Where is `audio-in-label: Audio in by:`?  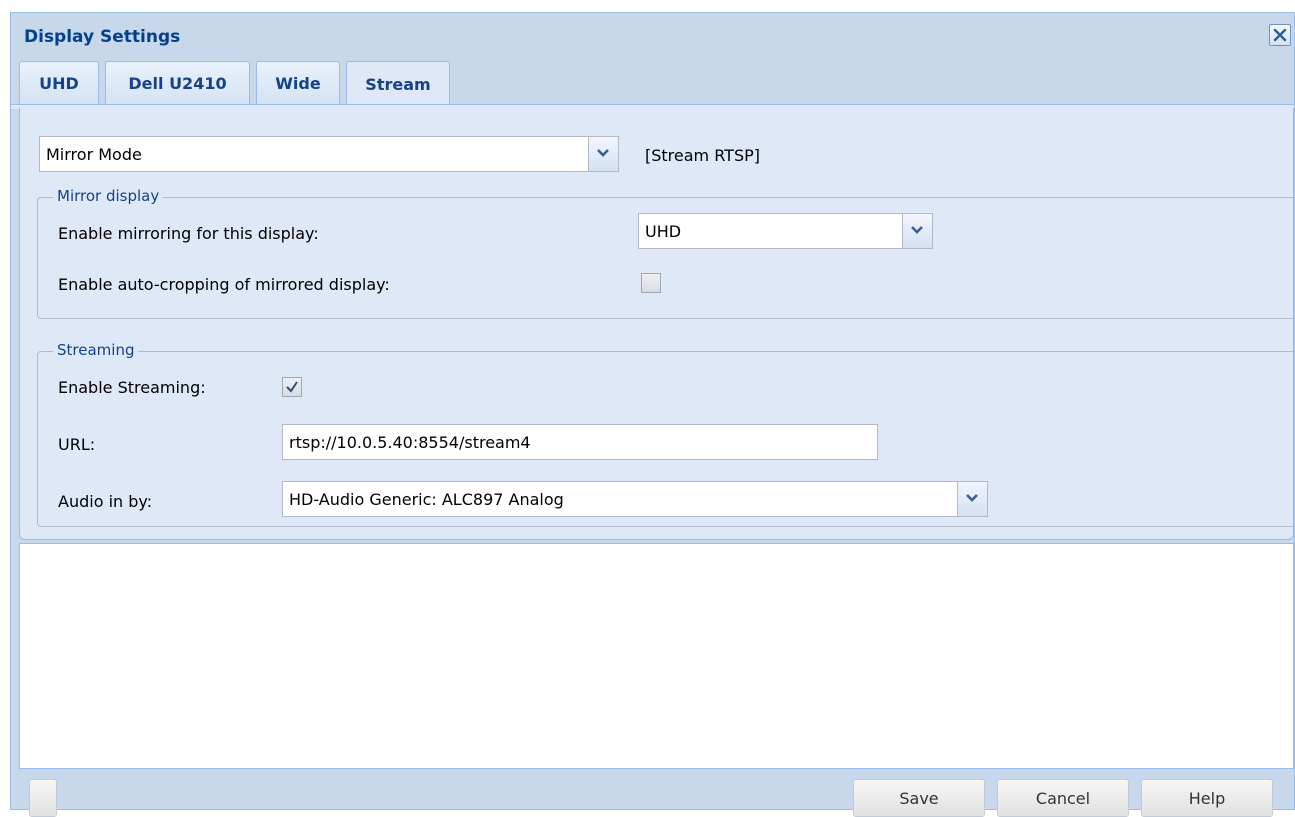
audio-in-label: Audio in by: is located at coordinates (105, 501).